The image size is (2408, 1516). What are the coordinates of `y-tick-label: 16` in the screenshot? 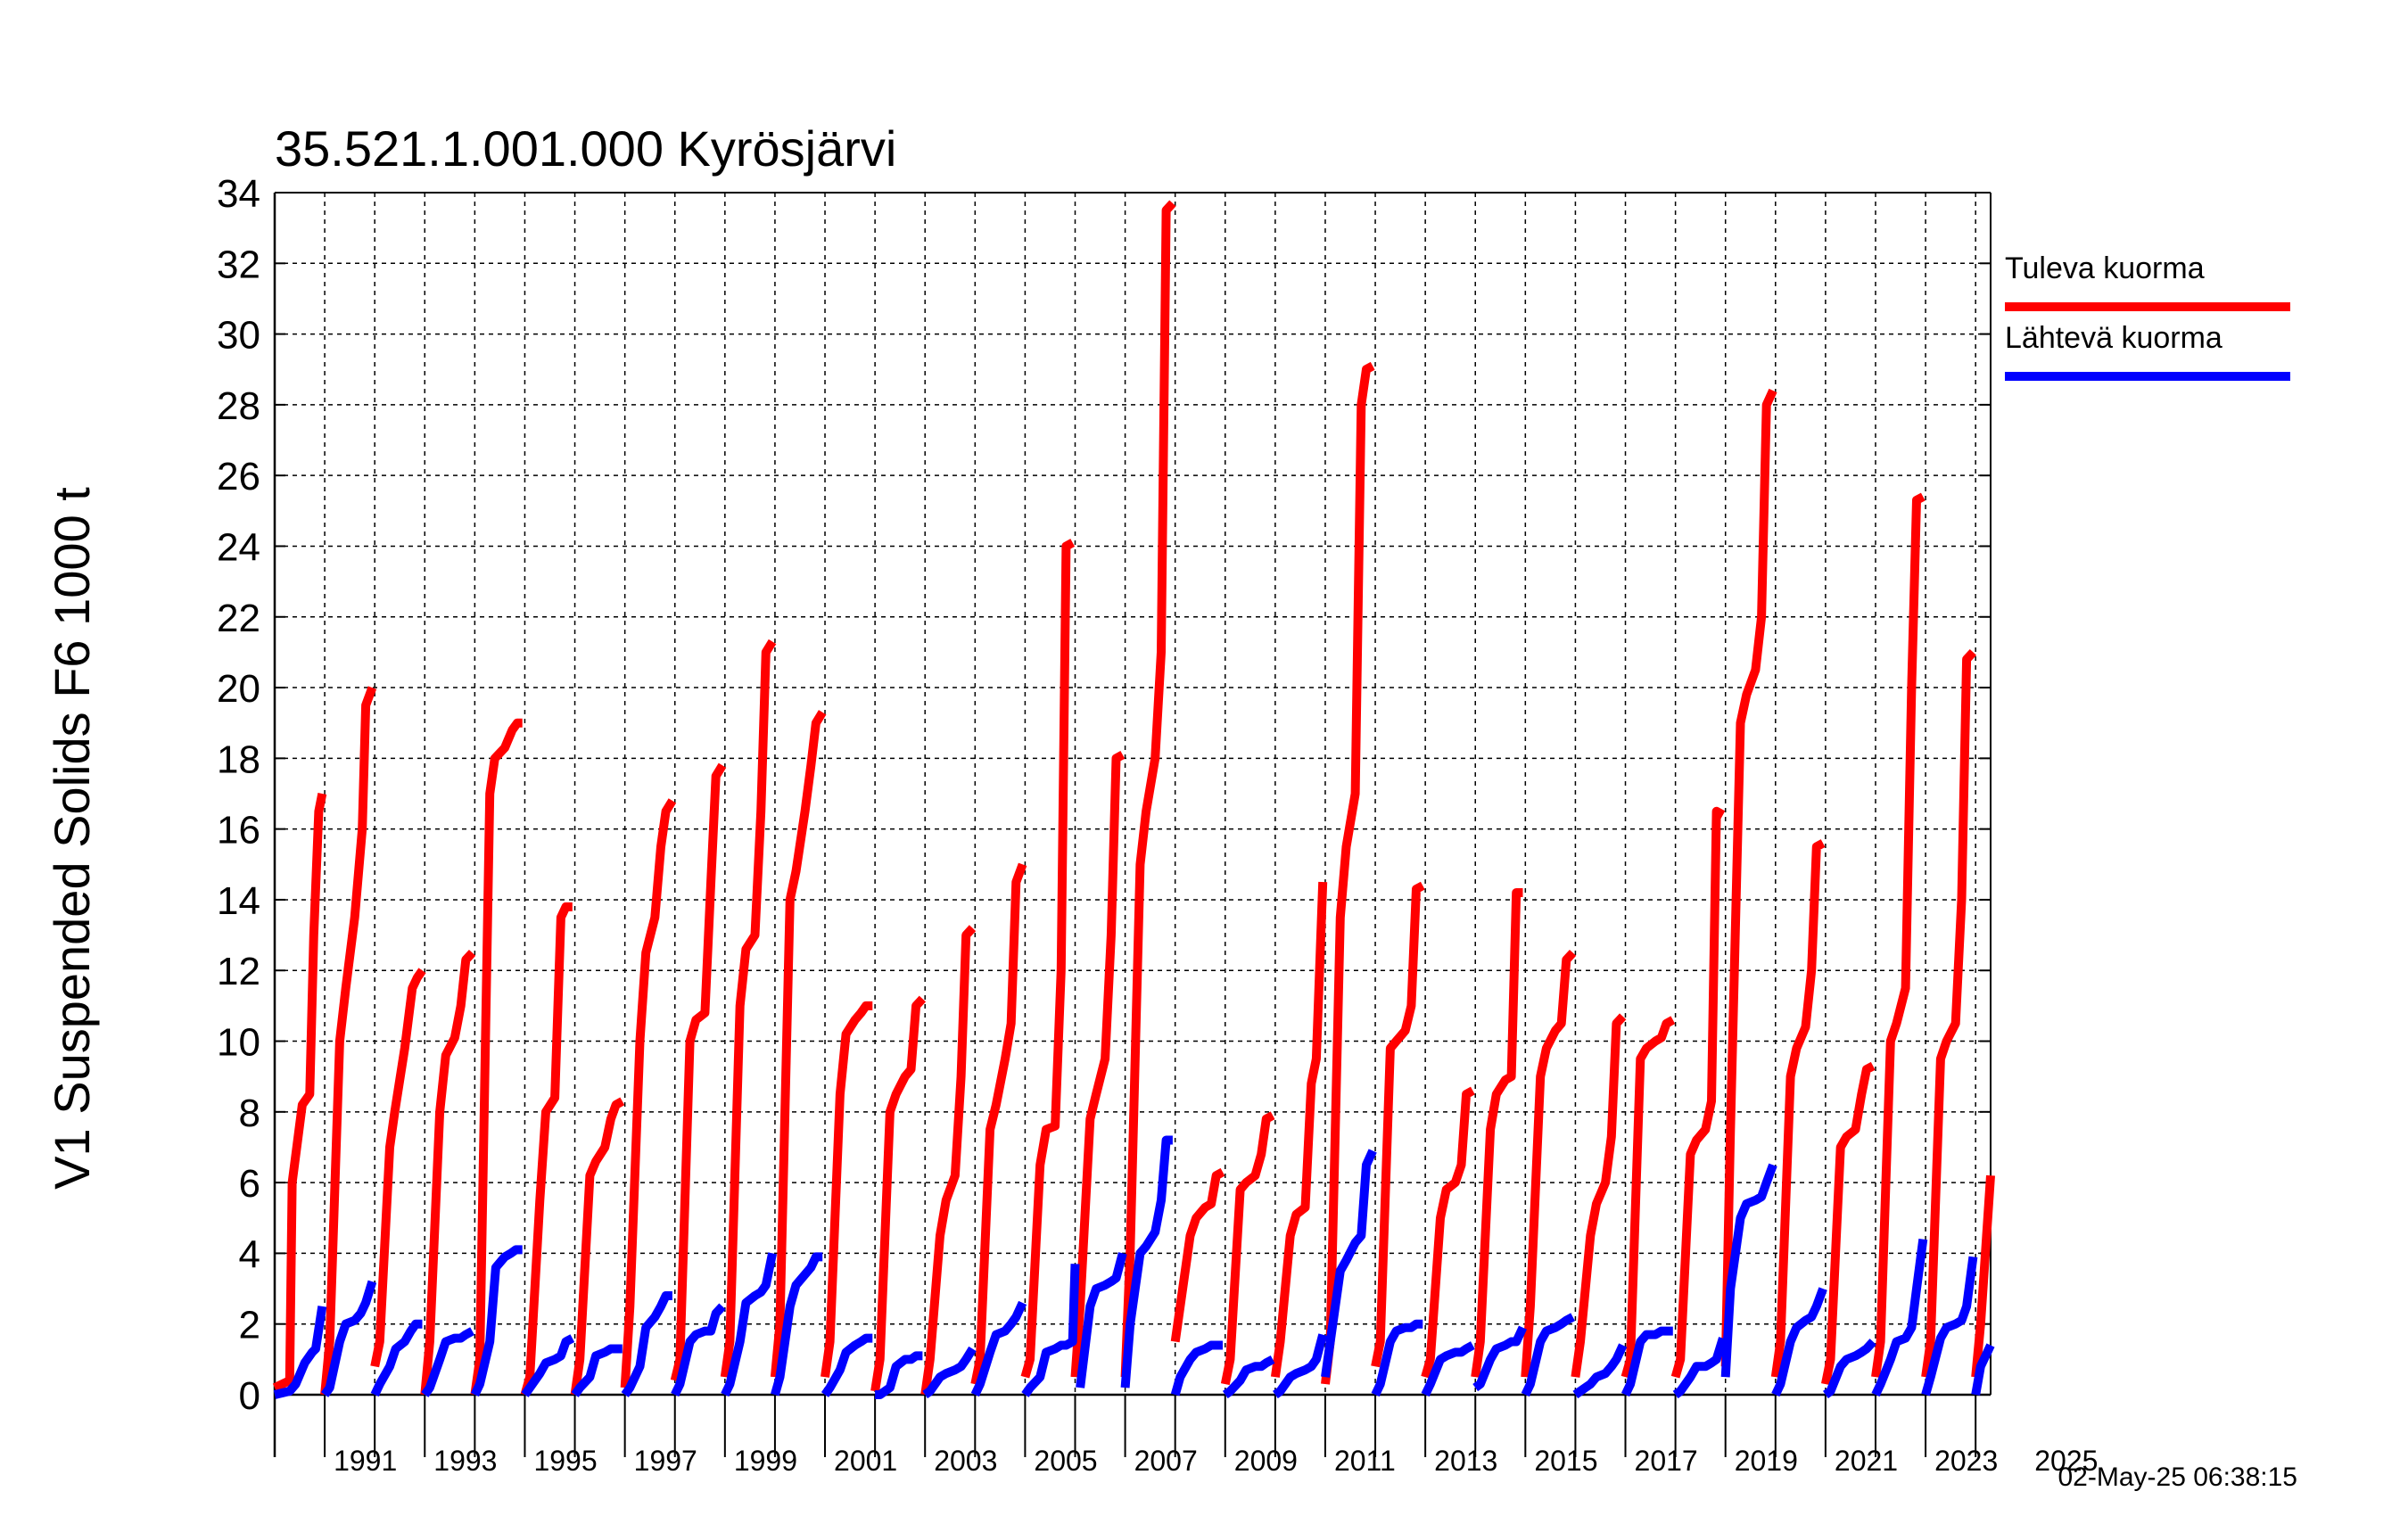 It's located at (239, 831).